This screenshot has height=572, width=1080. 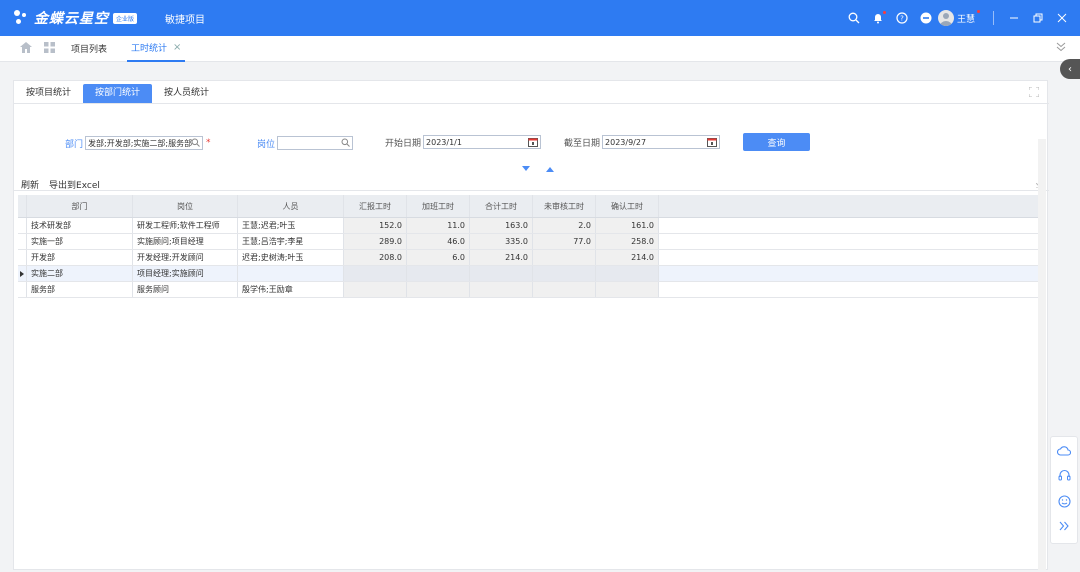 I want to click on required-mark: *, so click(x=208, y=143).